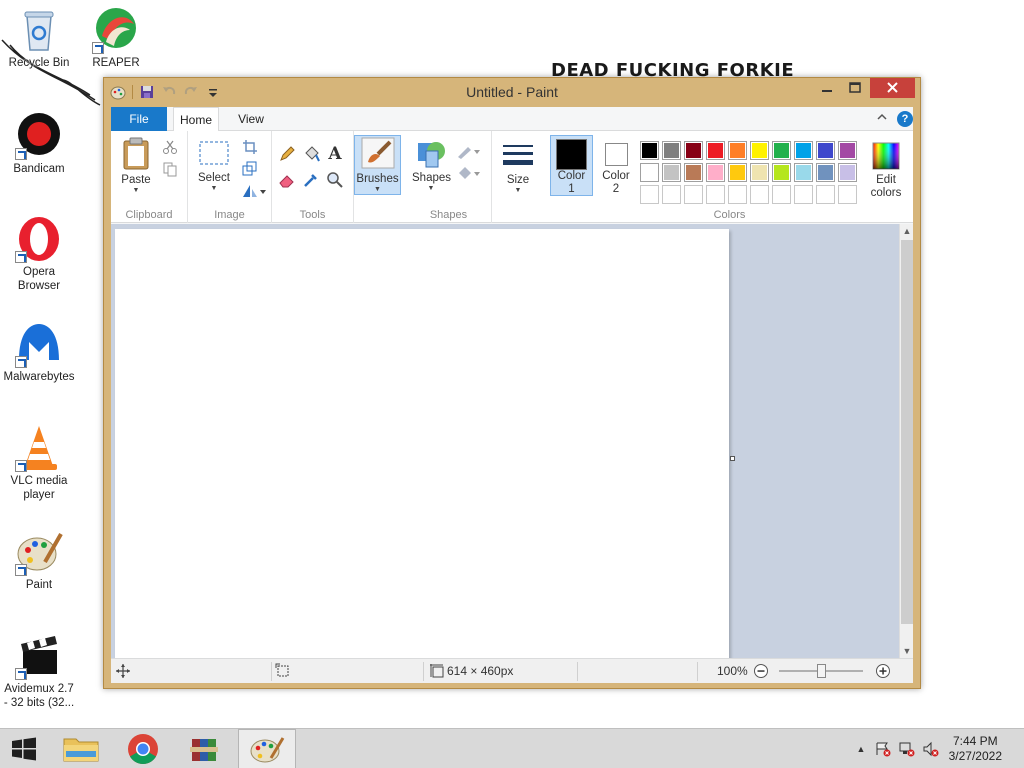 The width and height of the screenshot is (1024, 768). Describe the element at coordinates (886, 156) in the screenshot. I see `color-spectrum-icon` at that location.